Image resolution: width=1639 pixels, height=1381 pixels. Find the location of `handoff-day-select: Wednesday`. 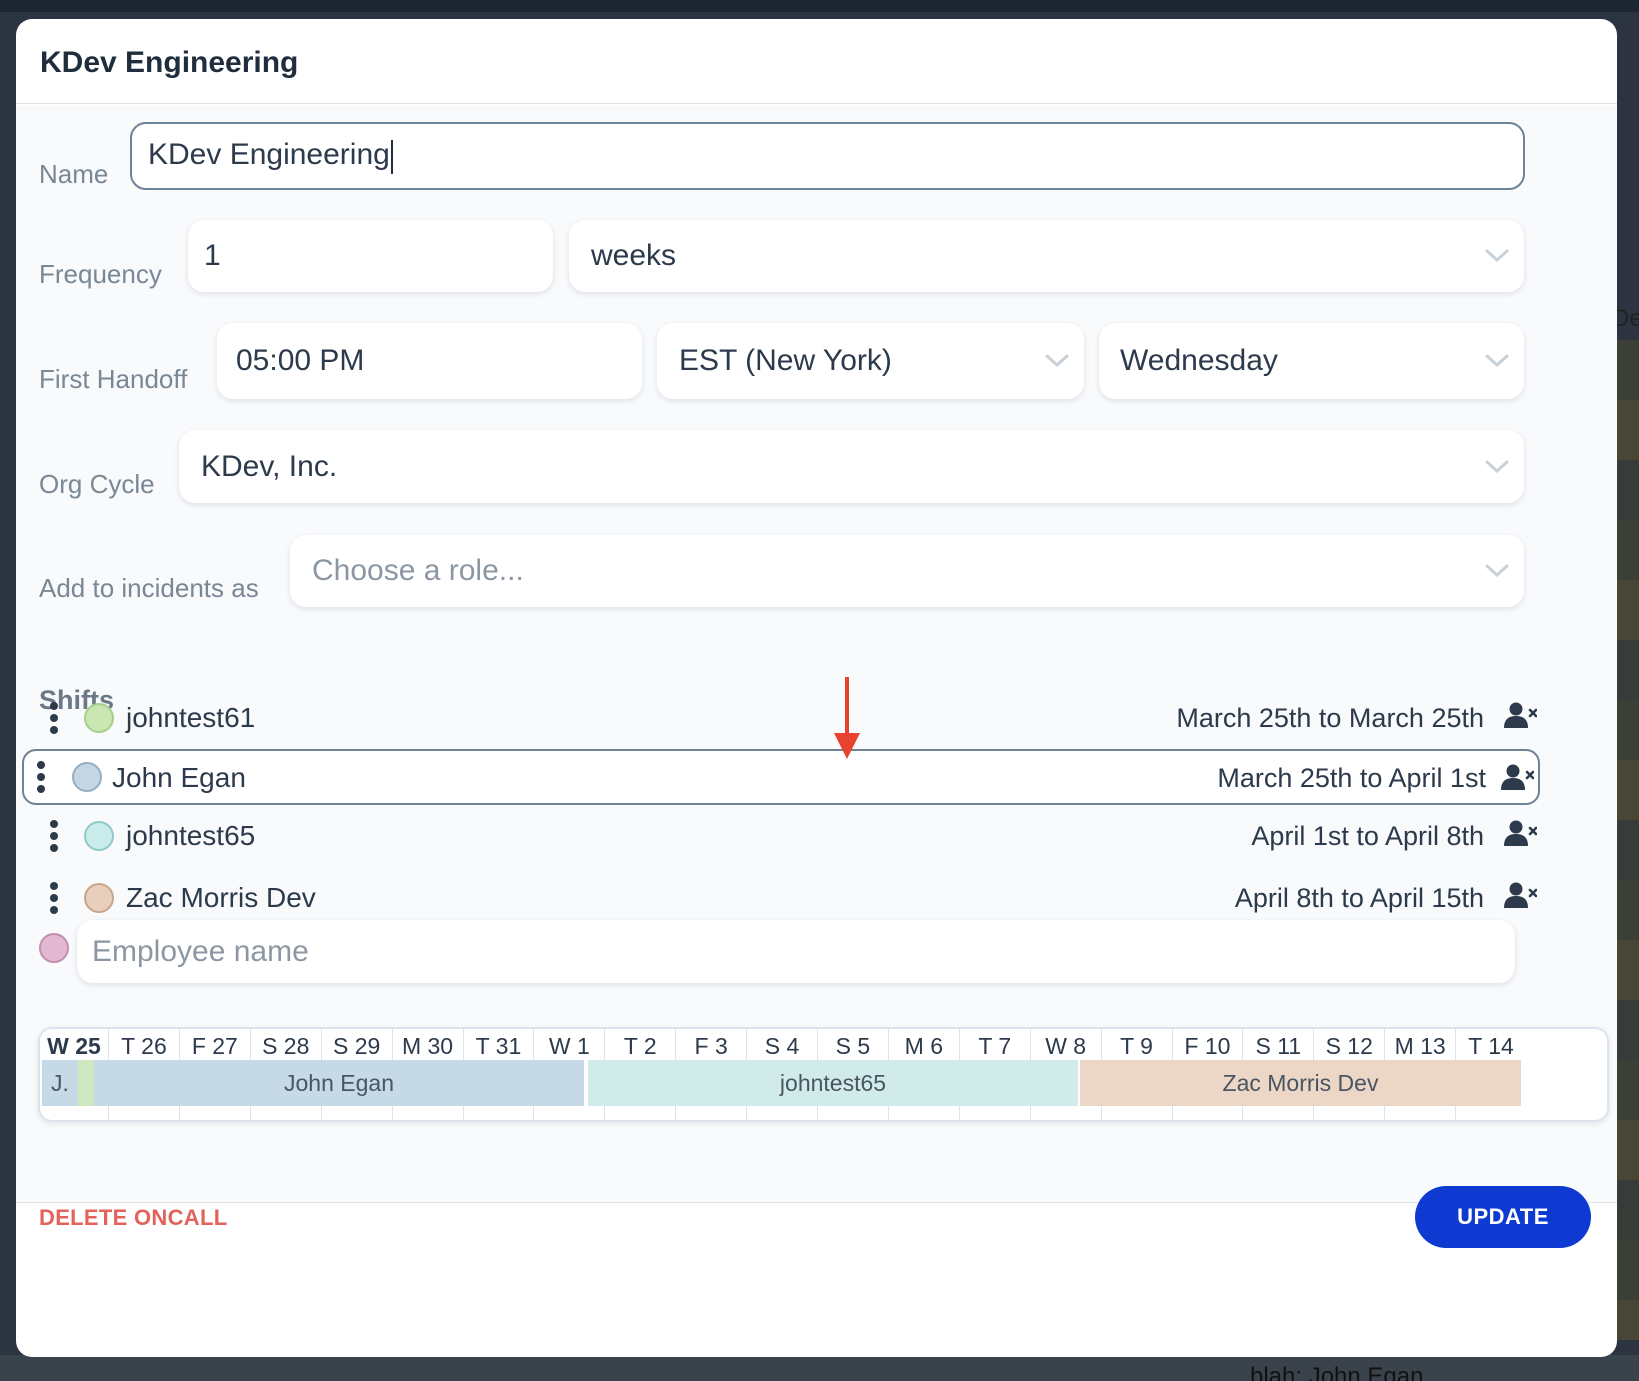

handoff-day-select: Wednesday is located at coordinates (1311, 361).